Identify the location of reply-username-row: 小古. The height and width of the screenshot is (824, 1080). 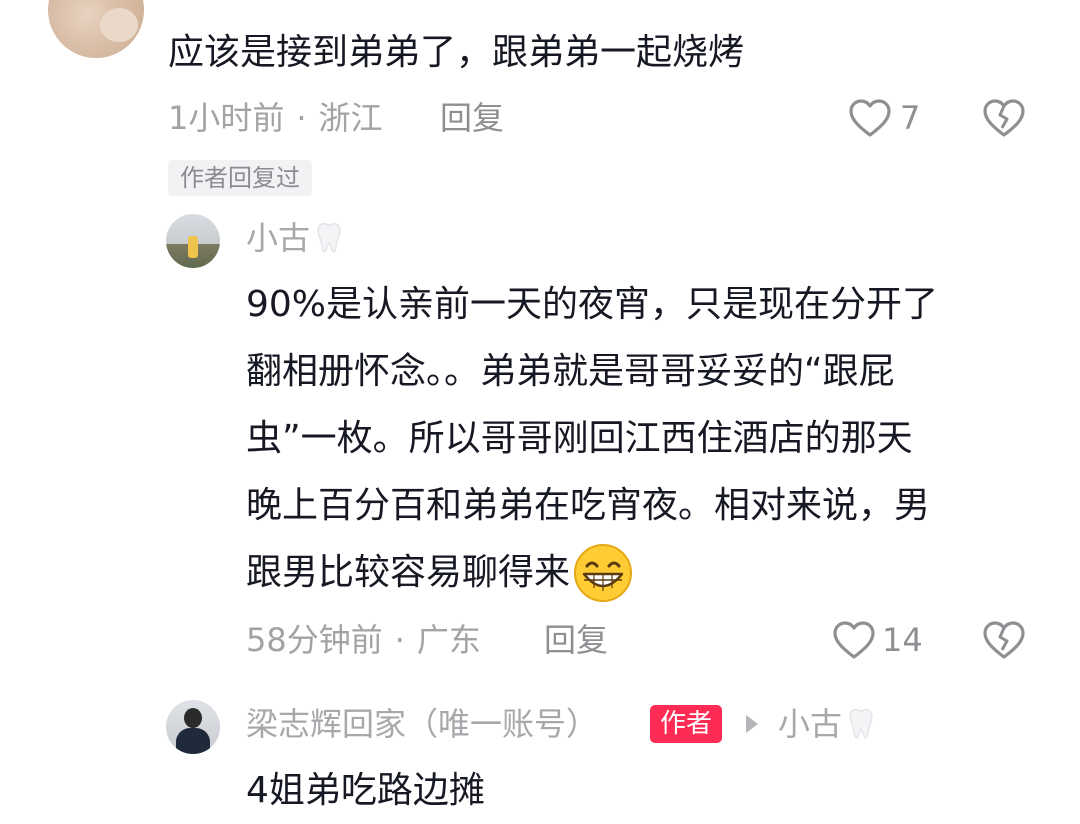
(294, 238).